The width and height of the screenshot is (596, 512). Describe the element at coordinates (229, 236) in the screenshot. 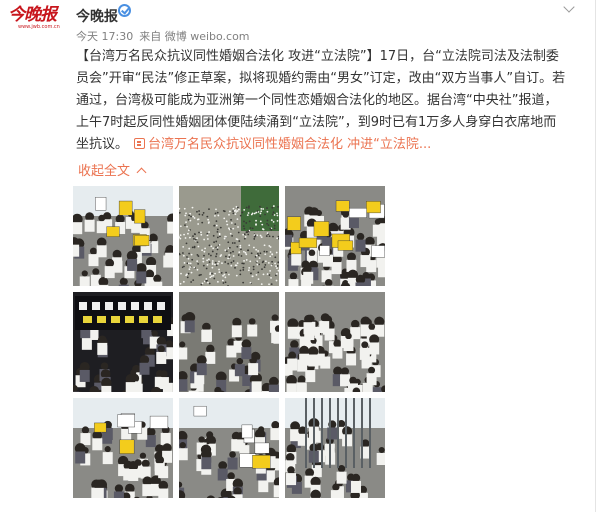

I see `photo-aerial-crowd` at that location.